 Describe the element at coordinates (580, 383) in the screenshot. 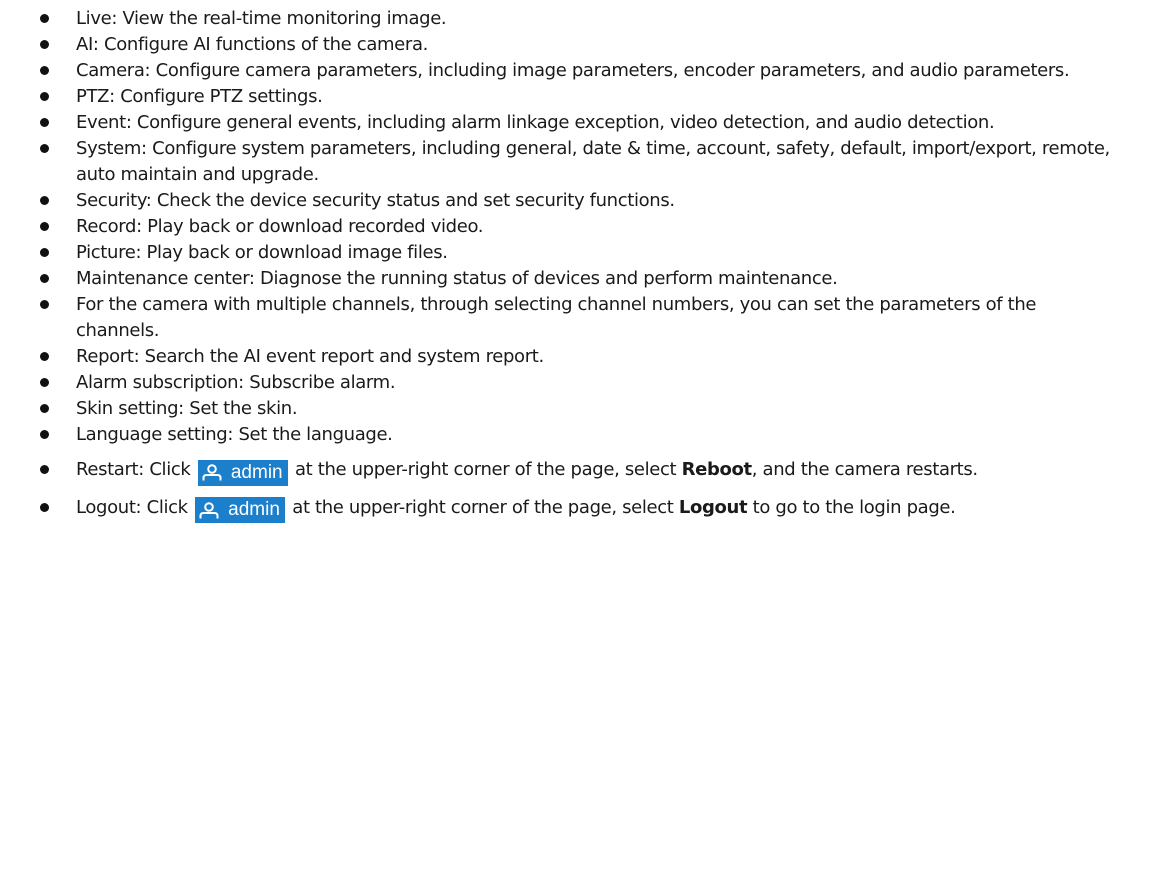

I see `list-item-alarm-subscription: Alarm subscription: Subscribe alarm.` at that location.